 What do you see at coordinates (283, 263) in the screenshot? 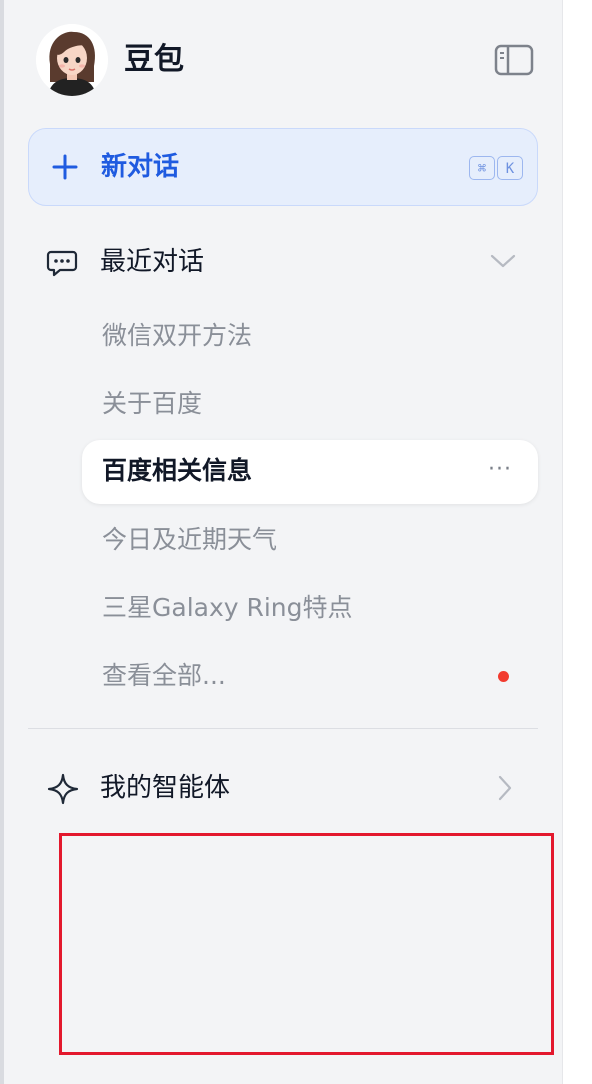
I see `recent-conversations-toggle: 最近对话` at bounding box center [283, 263].